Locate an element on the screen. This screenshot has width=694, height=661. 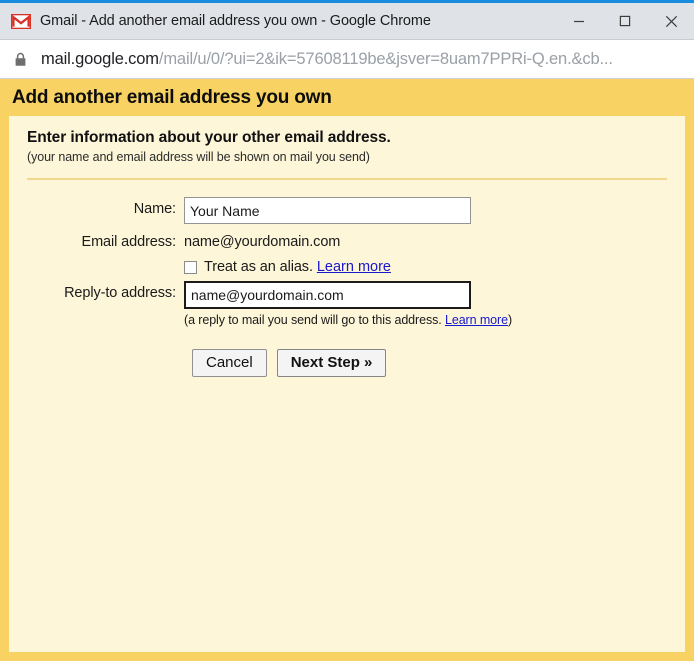
maximize-button is located at coordinates (625, 21).